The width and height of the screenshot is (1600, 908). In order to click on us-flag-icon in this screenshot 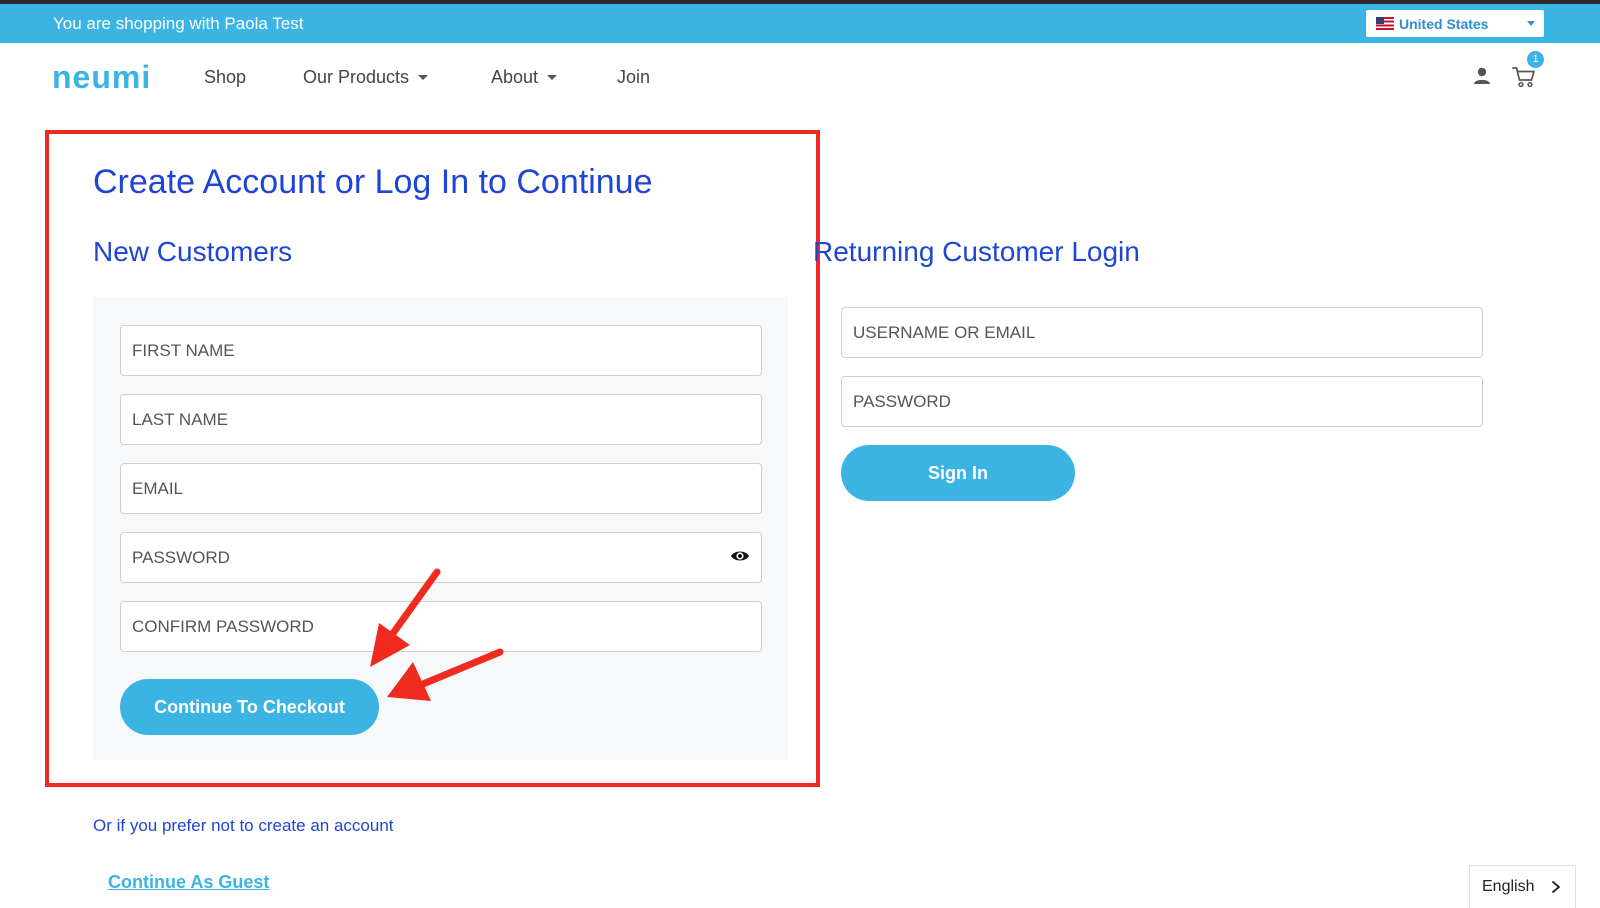, I will do `click(1385, 23)`.